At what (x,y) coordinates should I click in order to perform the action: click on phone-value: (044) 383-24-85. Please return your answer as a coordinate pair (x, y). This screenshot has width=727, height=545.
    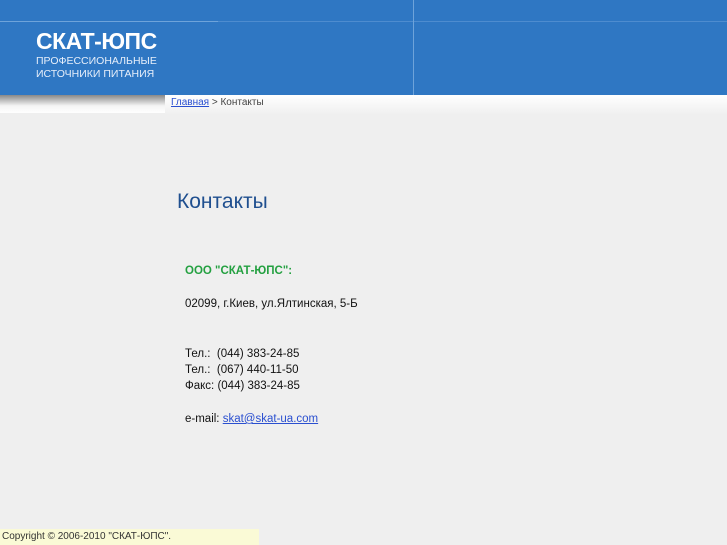
    Looking at the image, I should click on (258, 354).